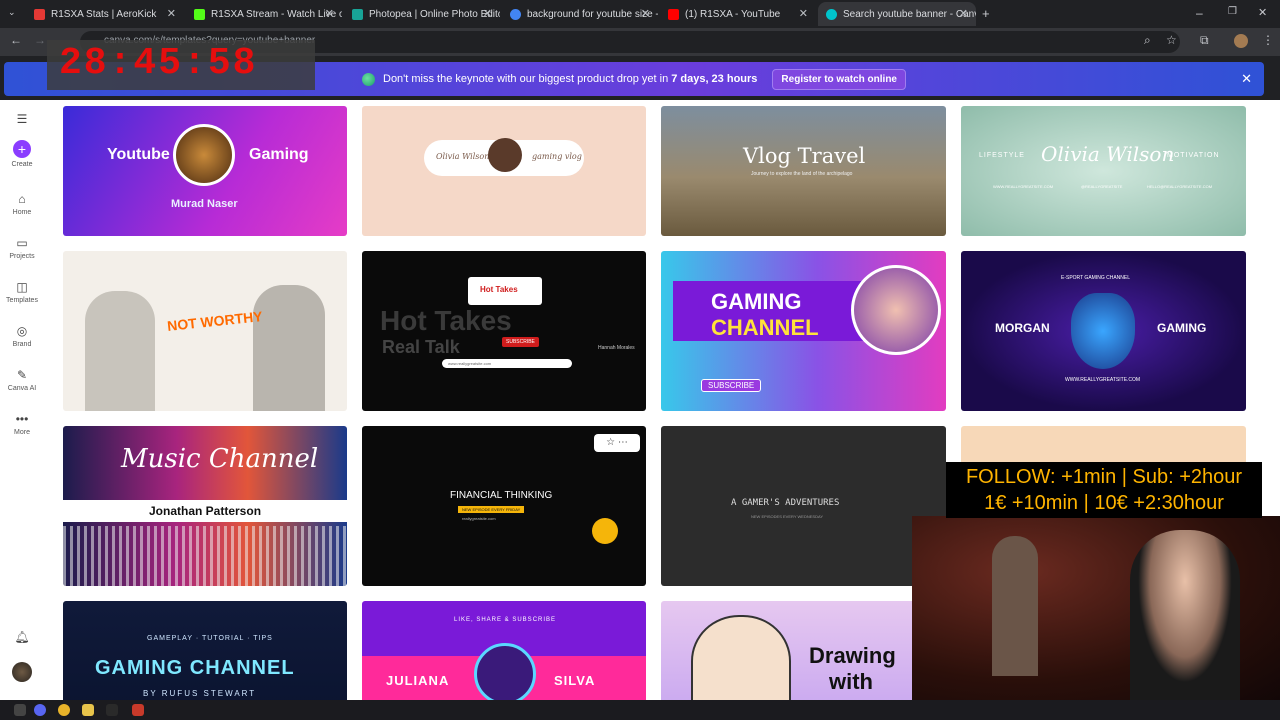  Describe the element at coordinates (1262, 12) in the screenshot. I see `window-close-icon: ✕` at that location.